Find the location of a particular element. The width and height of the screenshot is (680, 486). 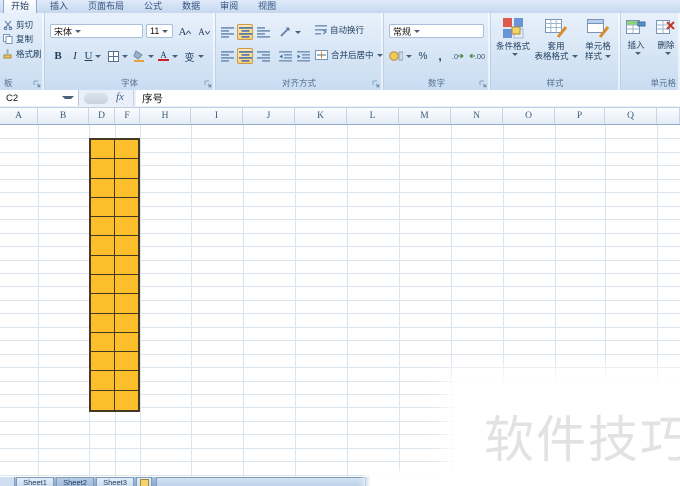

cell-styles-button: 单元格 样式 is located at coordinates (598, 45).